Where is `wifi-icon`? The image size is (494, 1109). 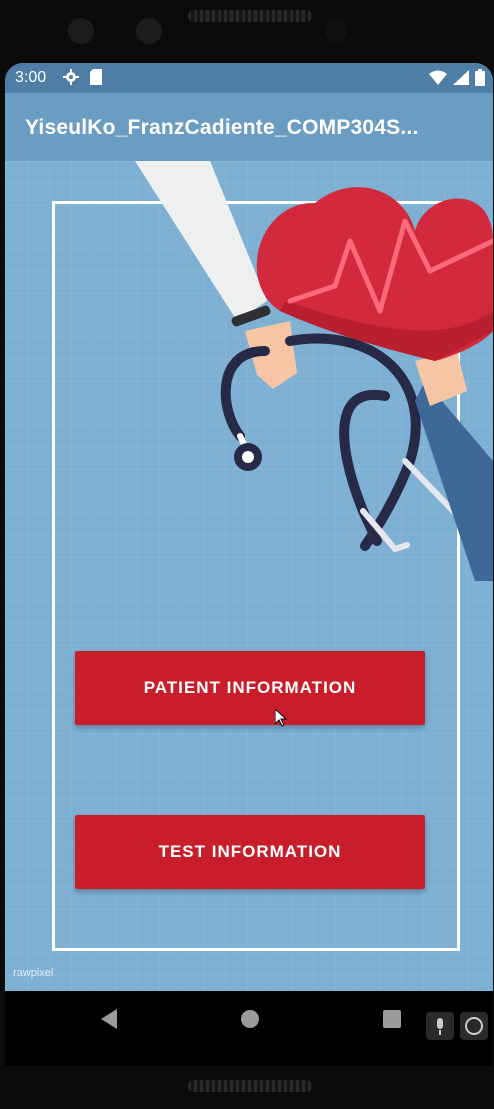 wifi-icon is located at coordinates (438, 80).